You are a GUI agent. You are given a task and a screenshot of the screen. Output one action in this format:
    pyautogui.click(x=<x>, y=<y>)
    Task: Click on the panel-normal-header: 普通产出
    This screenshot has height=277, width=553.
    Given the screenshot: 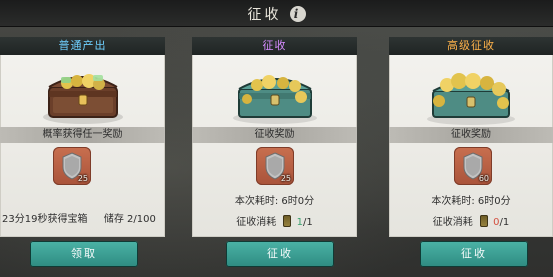 What is the action you would take?
    pyautogui.click(x=82, y=46)
    